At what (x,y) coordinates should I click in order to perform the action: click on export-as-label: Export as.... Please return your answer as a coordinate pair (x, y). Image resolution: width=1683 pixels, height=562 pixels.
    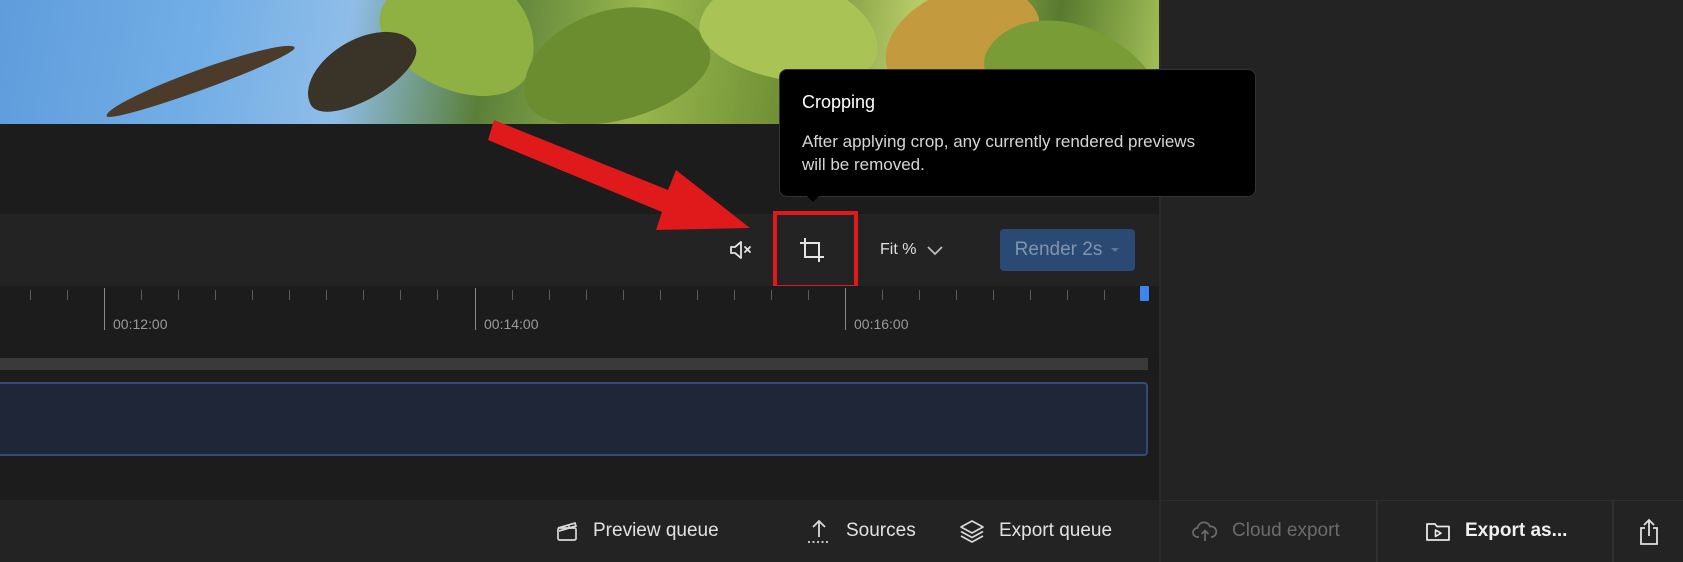
    Looking at the image, I should click on (1516, 530).